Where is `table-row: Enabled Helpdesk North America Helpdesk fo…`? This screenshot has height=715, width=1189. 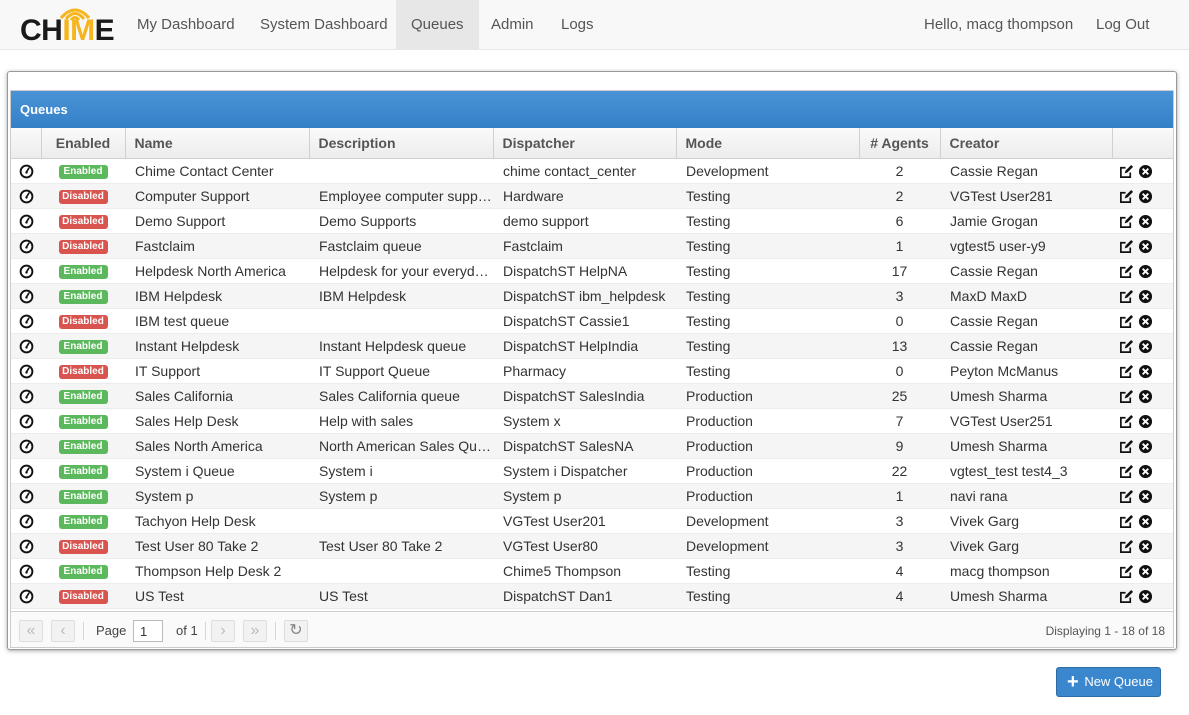 table-row: Enabled Helpdesk North America Helpdesk fo… is located at coordinates (592, 271).